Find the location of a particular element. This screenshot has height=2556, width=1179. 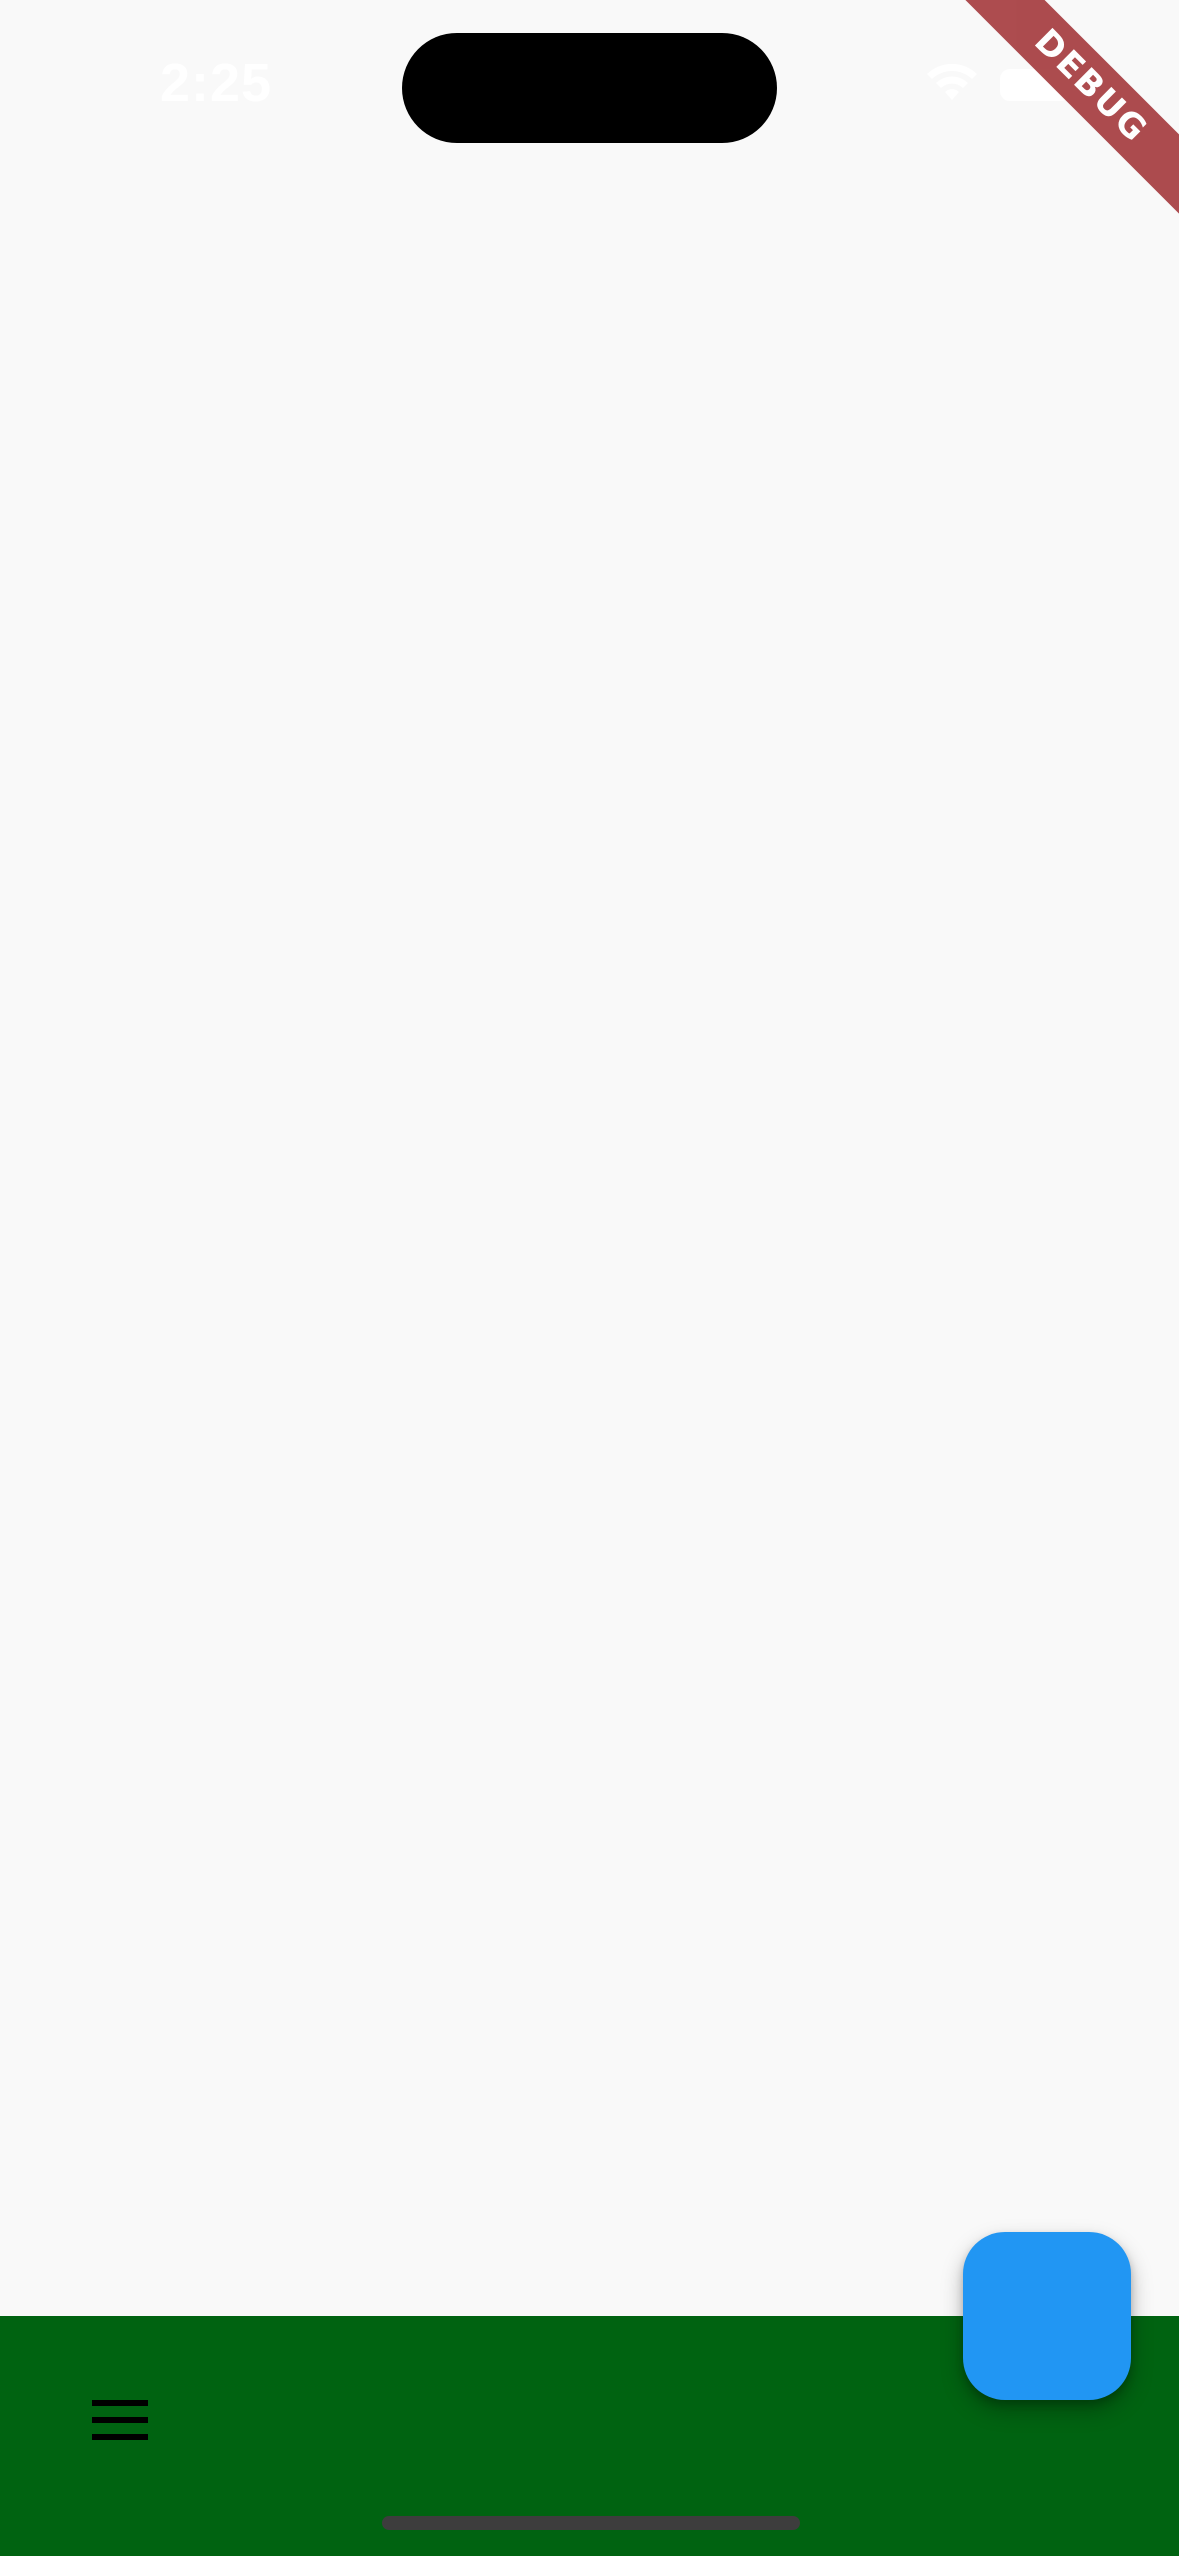

battery-icon is located at coordinates (1038, 85).